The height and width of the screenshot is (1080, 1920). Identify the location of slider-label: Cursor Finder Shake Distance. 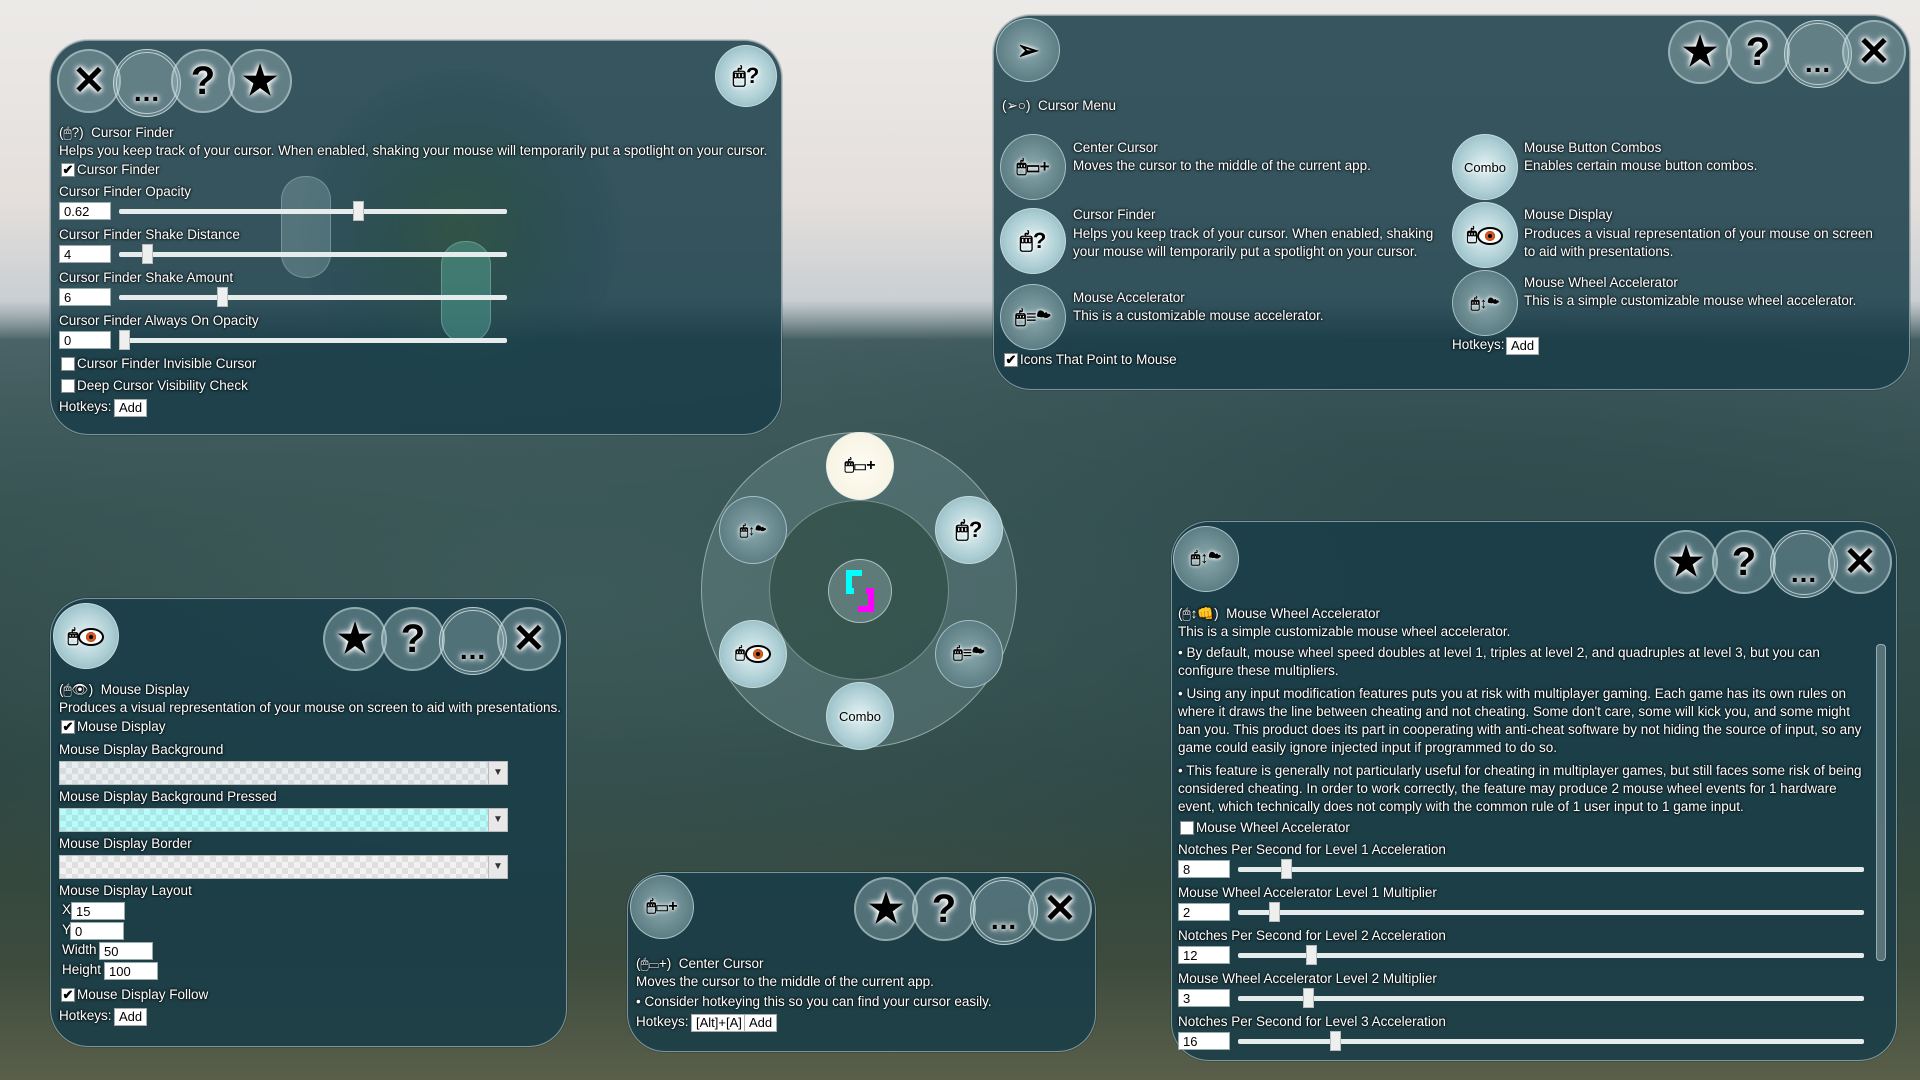
(149, 234).